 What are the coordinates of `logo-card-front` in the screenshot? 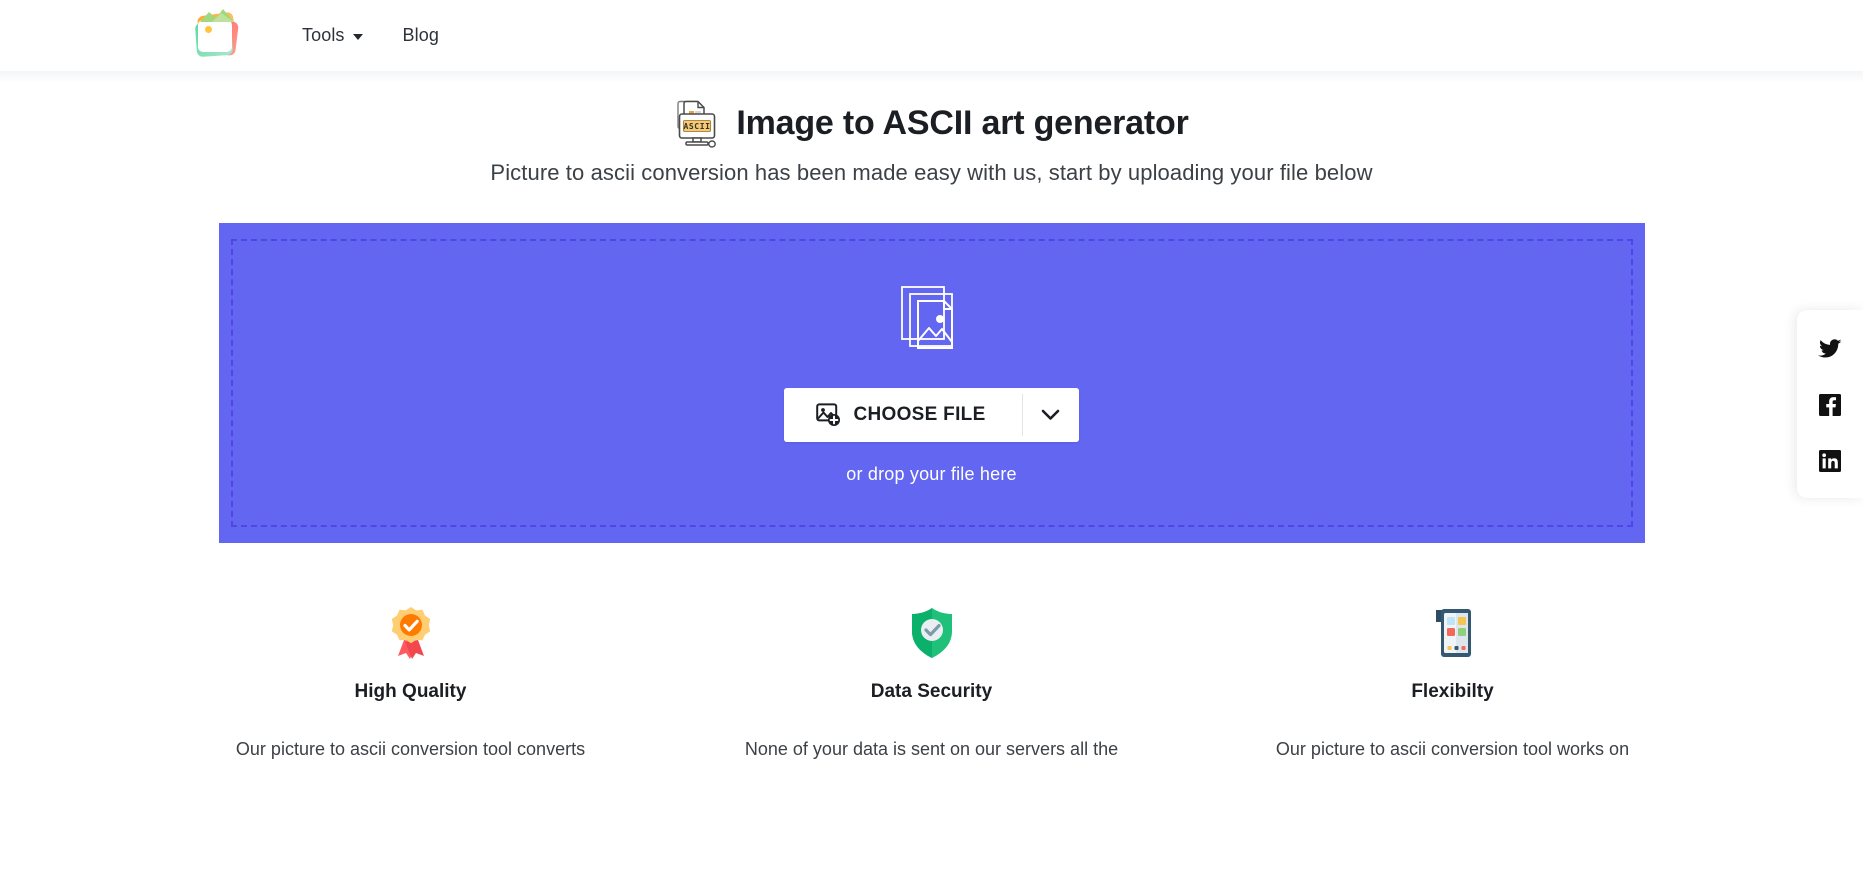 It's located at (216, 30).